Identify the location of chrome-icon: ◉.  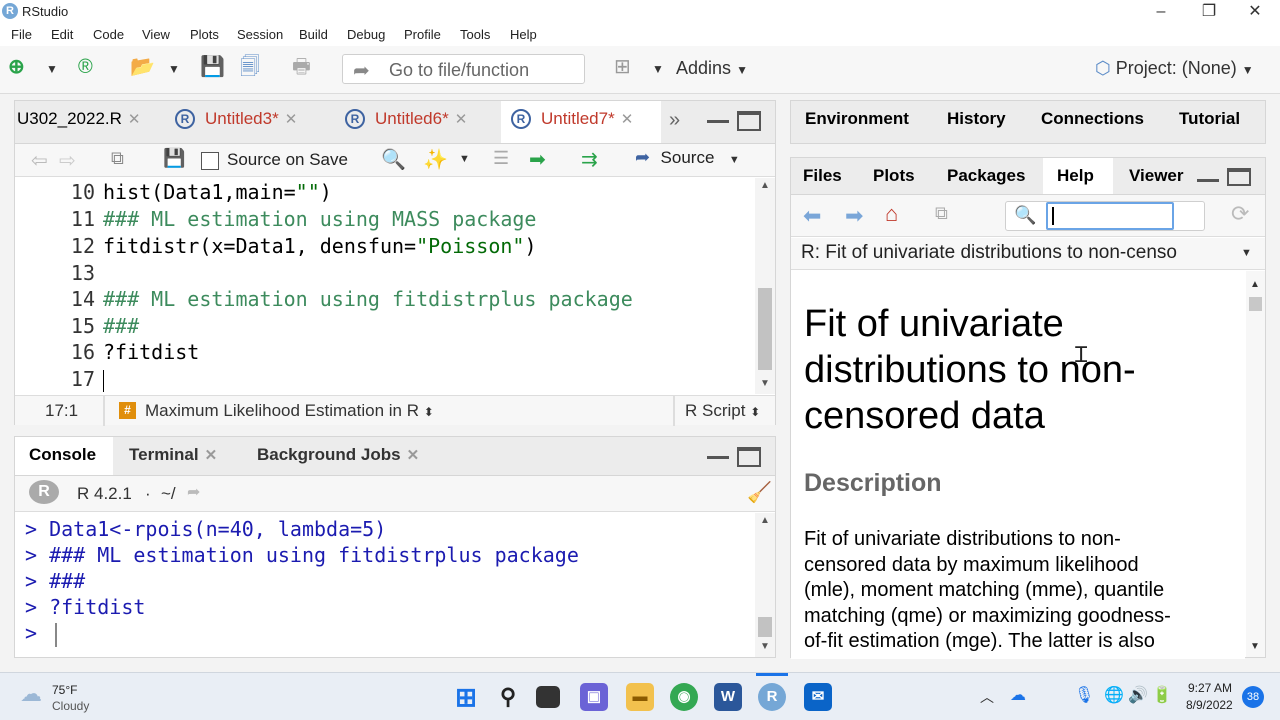
(684, 697).